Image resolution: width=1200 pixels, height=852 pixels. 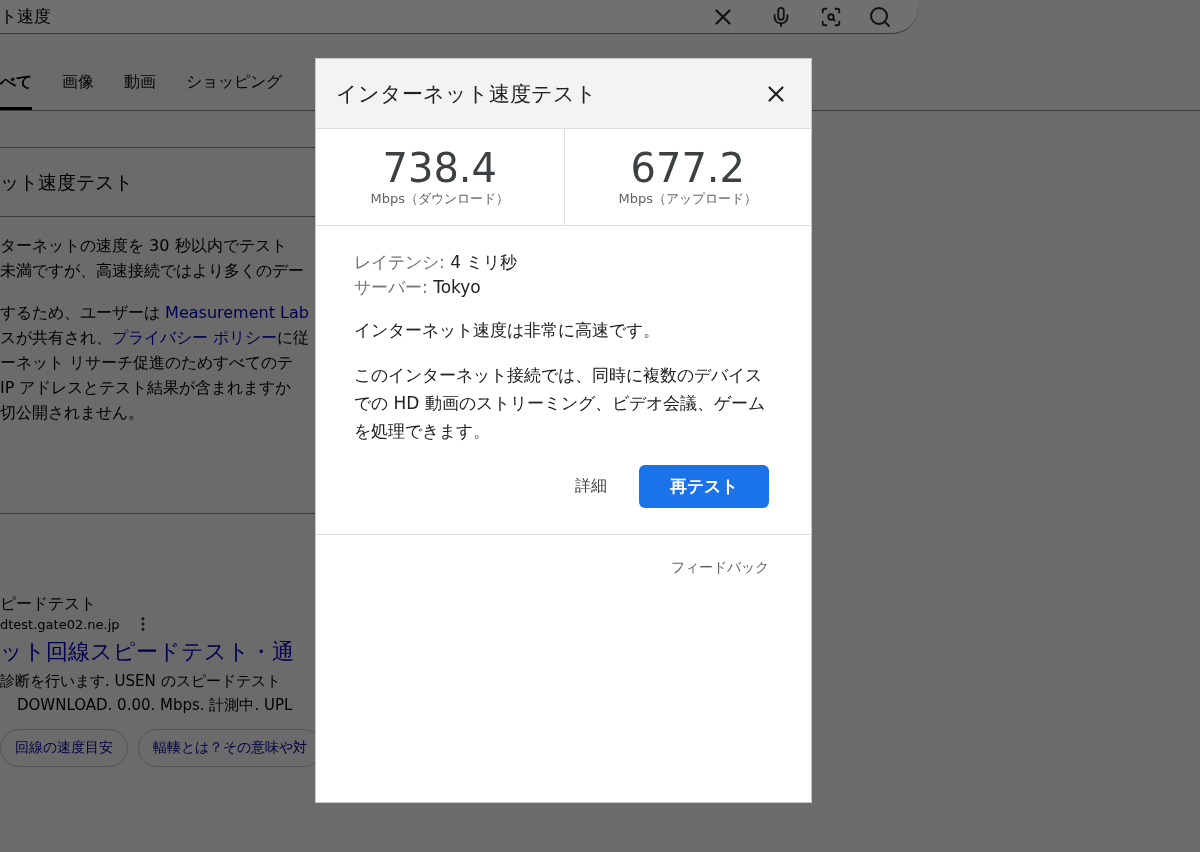 What do you see at coordinates (80, 312) in the screenshot?
I see `paragraph-text: するため、ユーザーは` at bounding box center [80, 312].